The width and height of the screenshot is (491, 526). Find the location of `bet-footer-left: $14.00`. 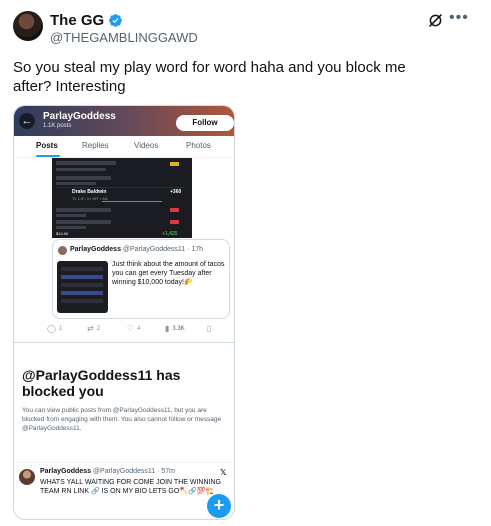

bet-footer-left: $14.00 is located at coordinates (62, 233).